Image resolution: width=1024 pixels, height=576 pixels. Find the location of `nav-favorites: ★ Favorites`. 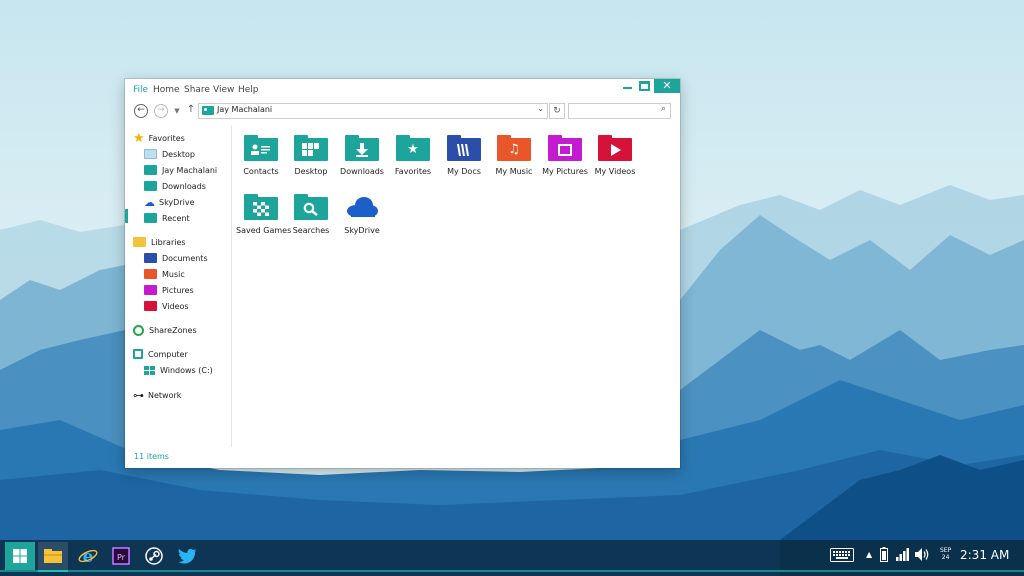

nav-favorites: ★ Favorites is located at coordinates (159, 138).